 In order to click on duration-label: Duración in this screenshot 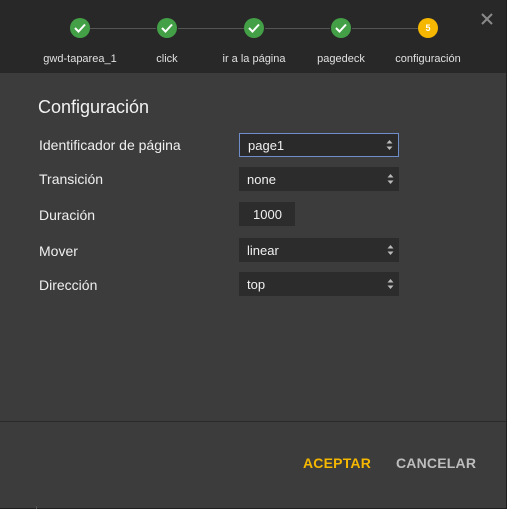, I will do `click(67, 215)`.